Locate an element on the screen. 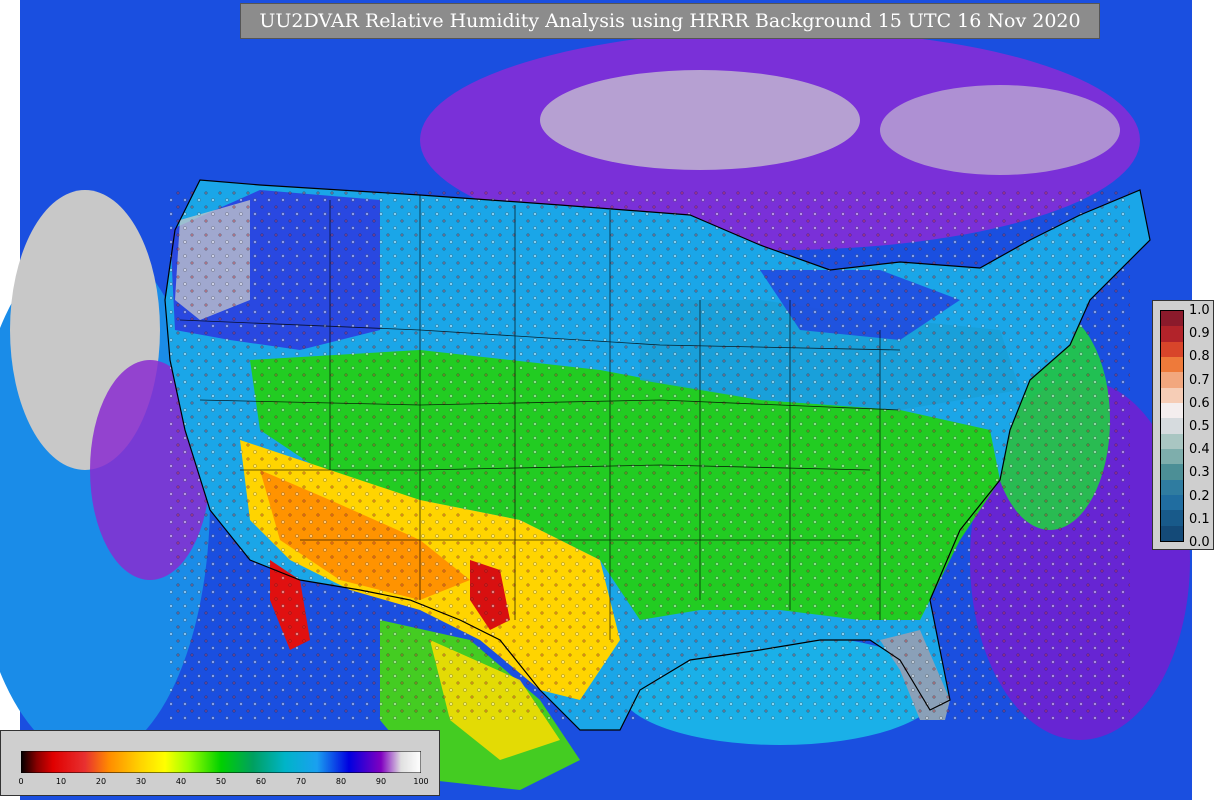  colorbar-right-tick-label: 0.7 is located at coordinates (1199, 380).